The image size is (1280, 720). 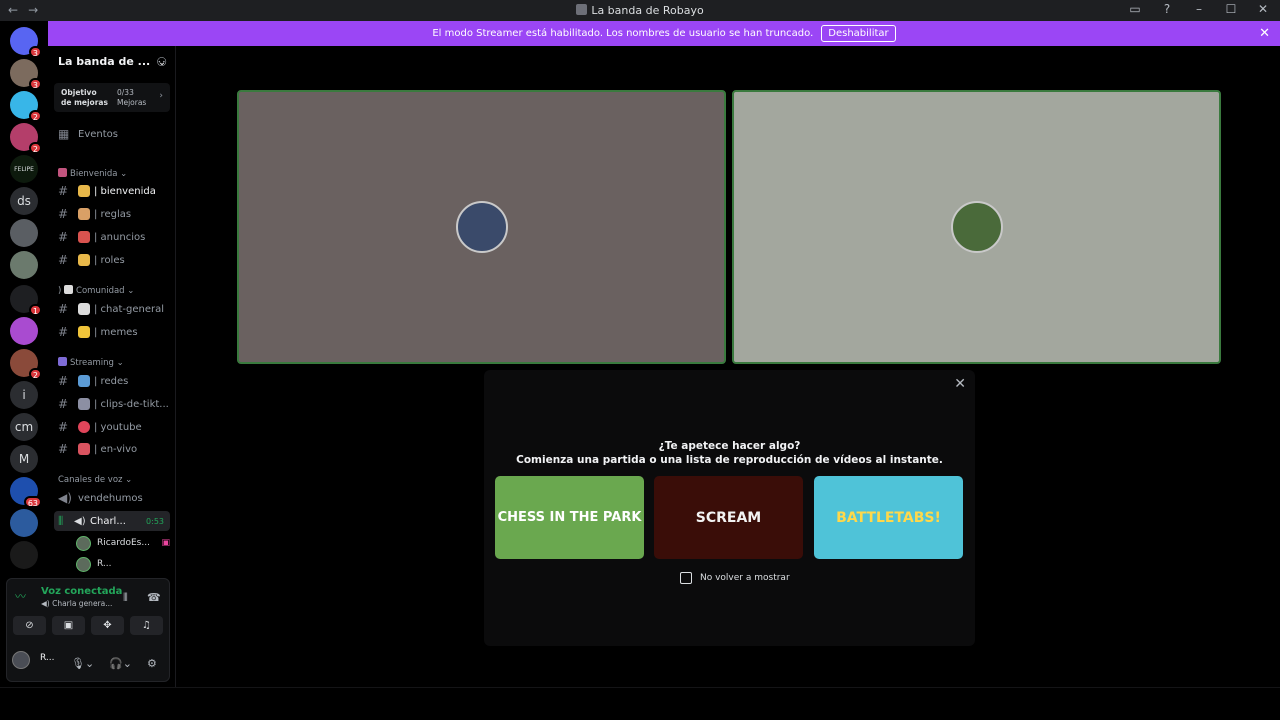 What do you see at coordinates (569, 517) in the screenshot?
I see `activity-card-chess: CHESS IN THE PARK` at bounding box center [569, 517].